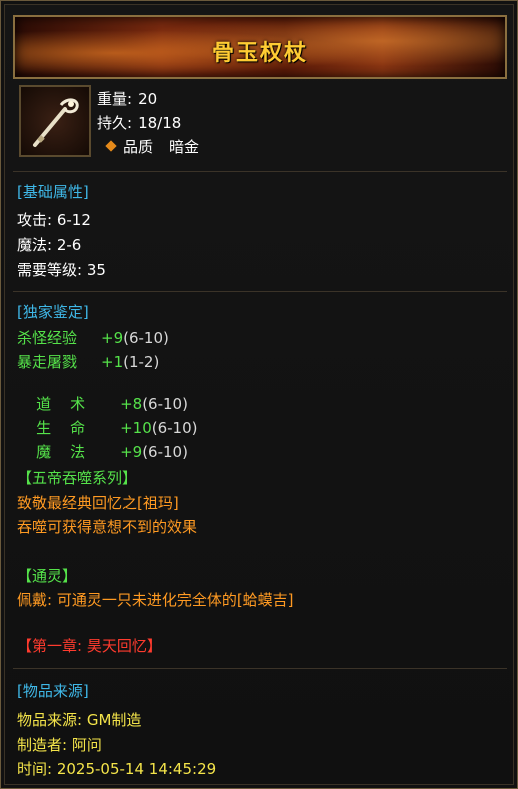 Image resolution: width=518 pixels, height=789 pixels. What do you see at coordinates (54, 219) in the screenshot?
I see `attack-row: 攻击: 6-12` at bounding box center [54, 219].